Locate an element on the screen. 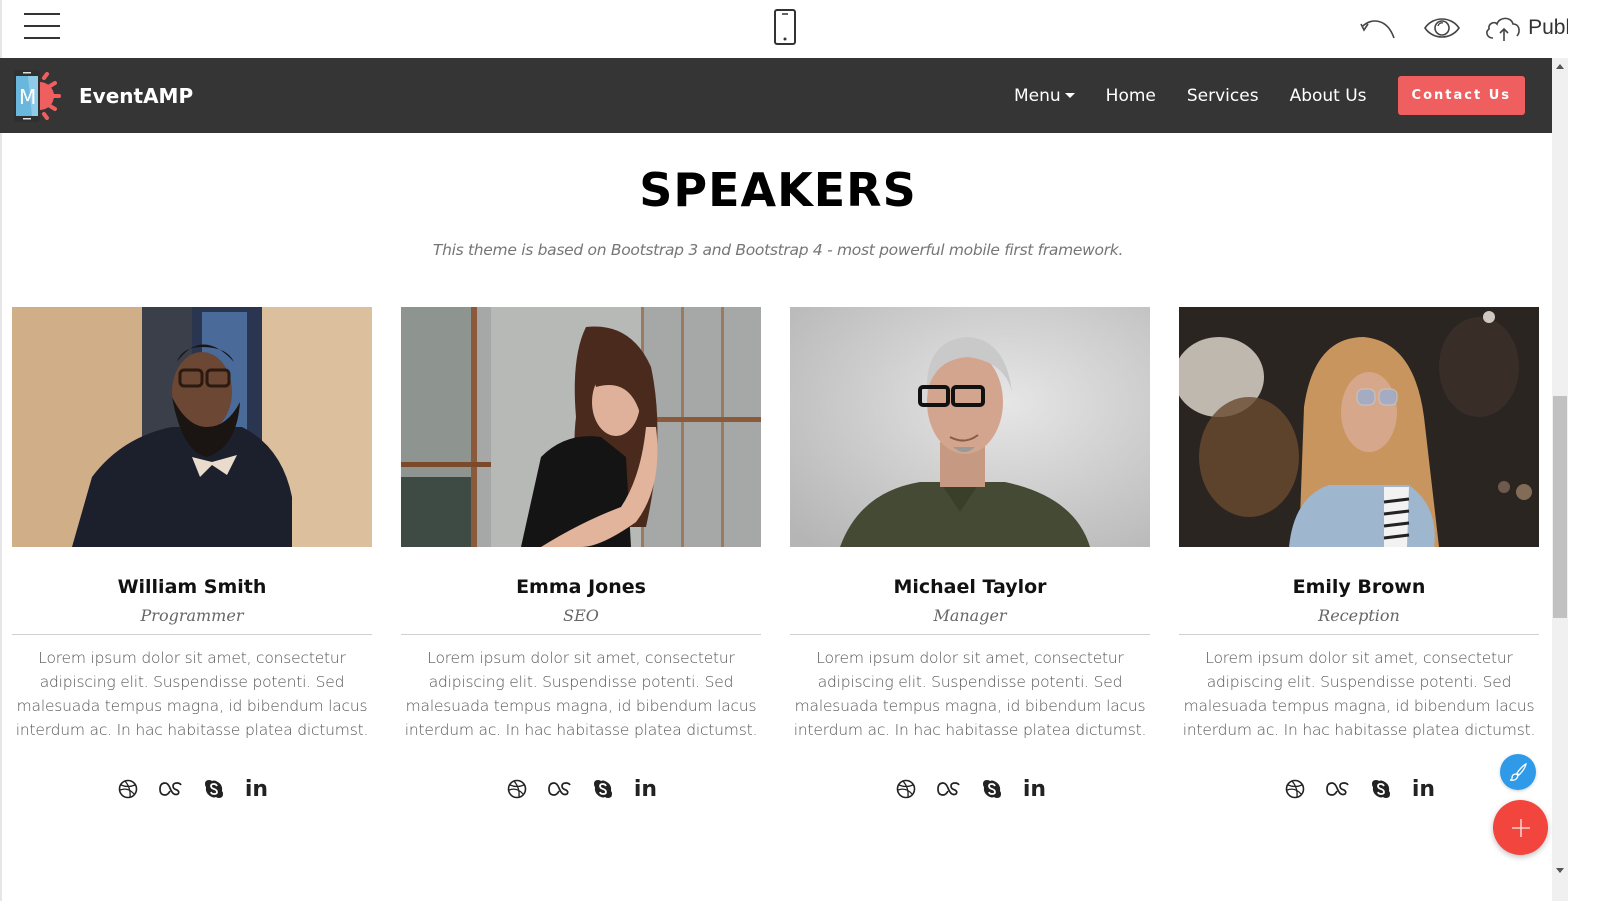 The height and width of the screenshot is (901, 1617). paint-brush-icon is located at coordinates (1518, 771).